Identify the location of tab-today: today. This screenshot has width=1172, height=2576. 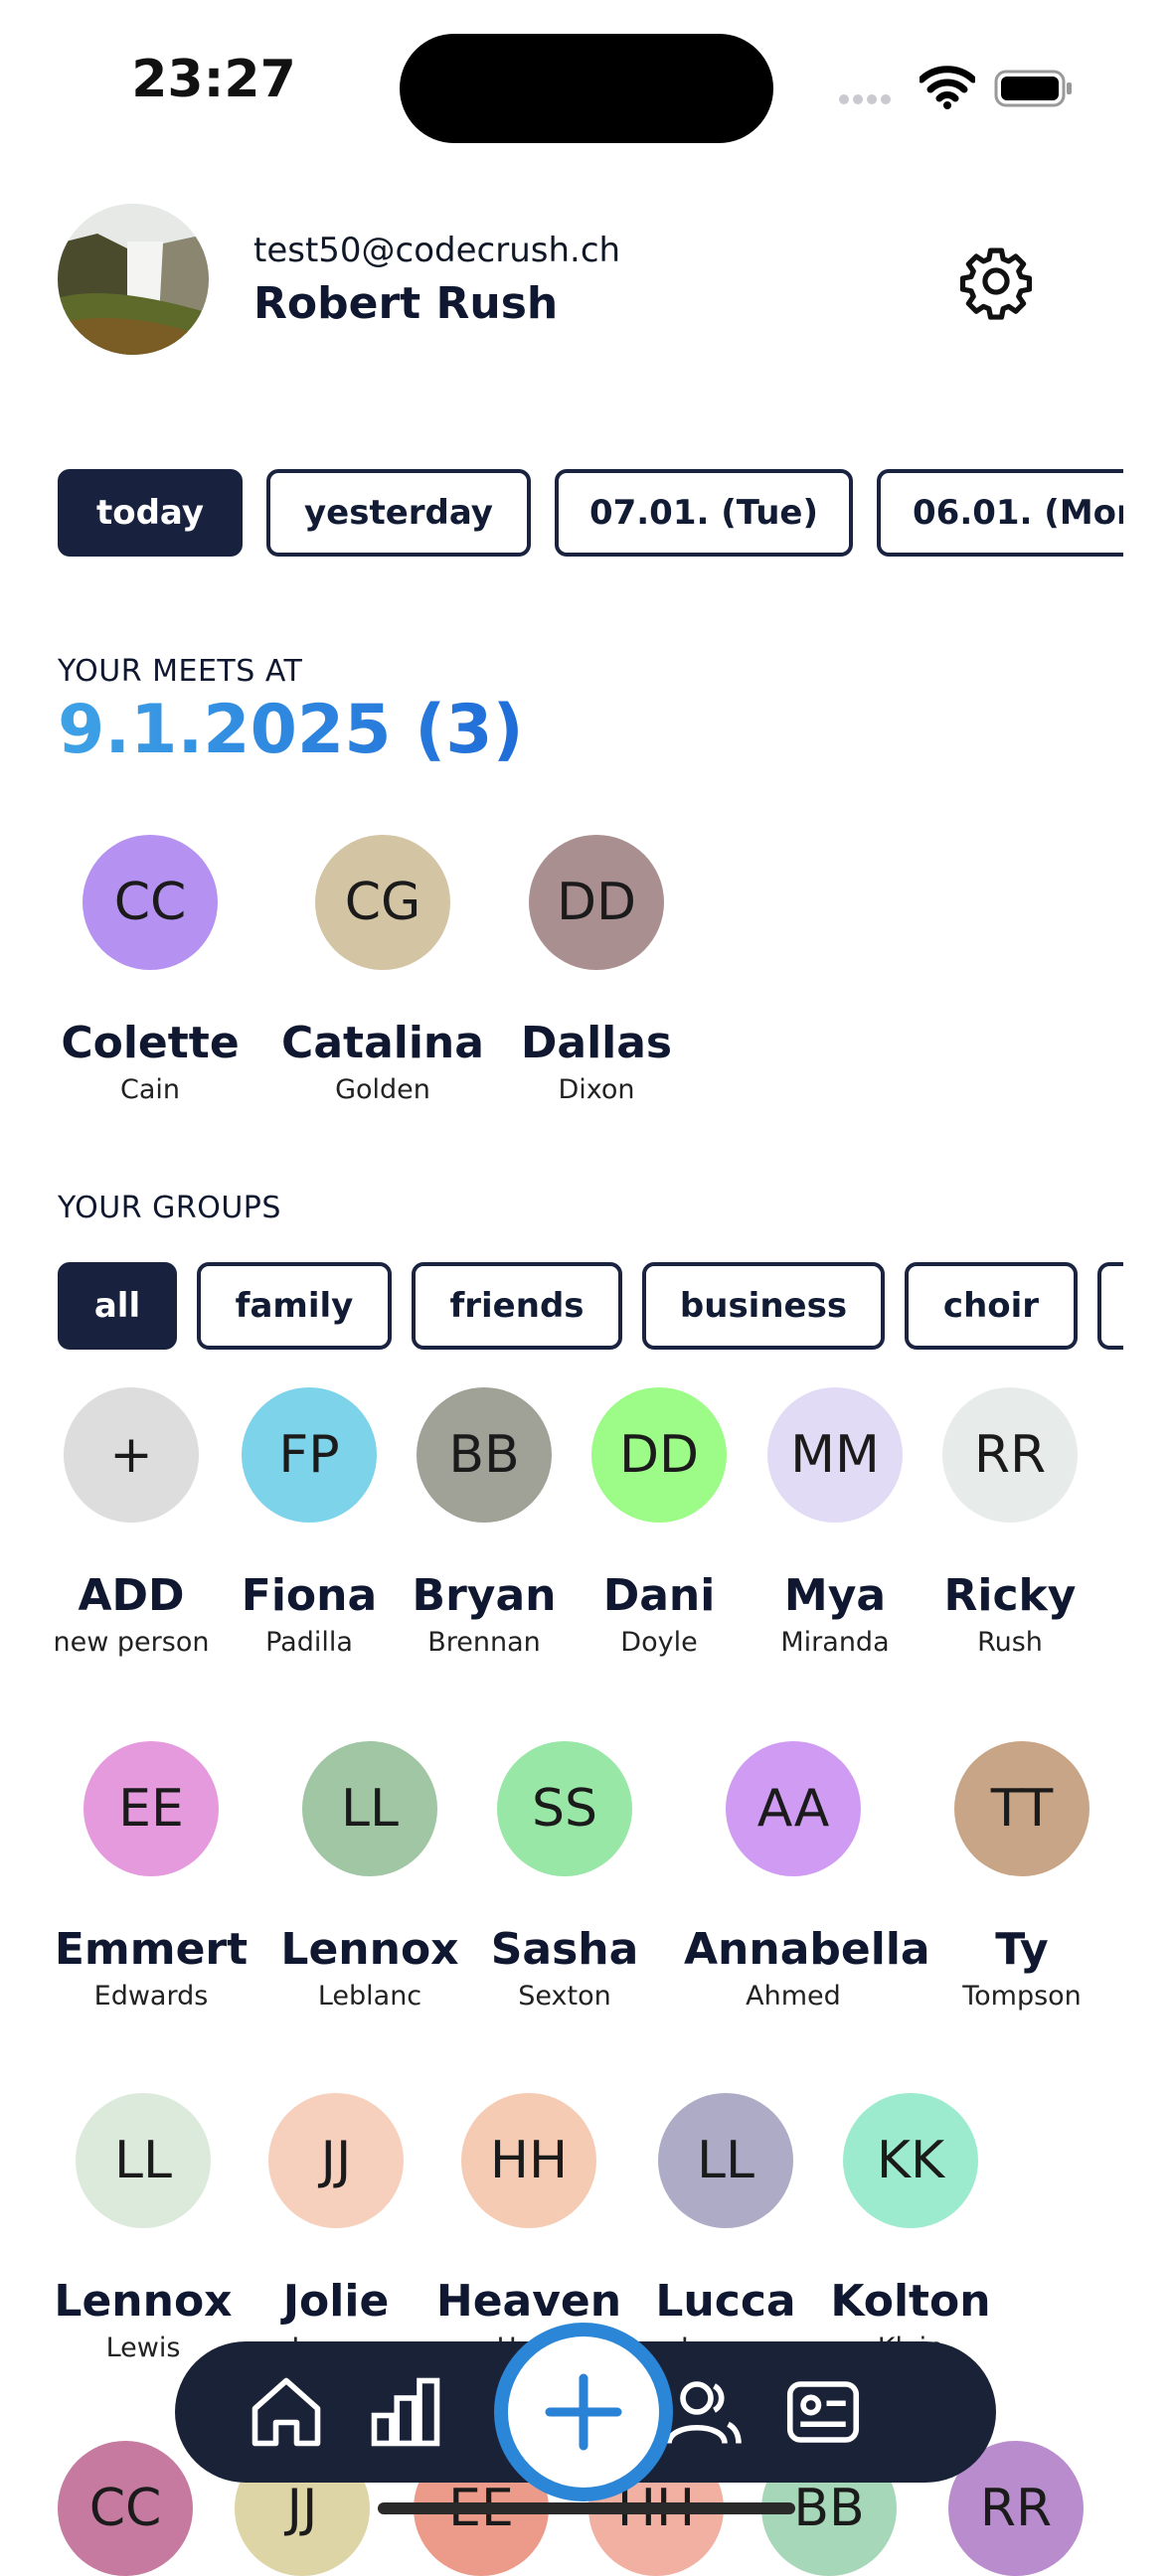
(150, 513).